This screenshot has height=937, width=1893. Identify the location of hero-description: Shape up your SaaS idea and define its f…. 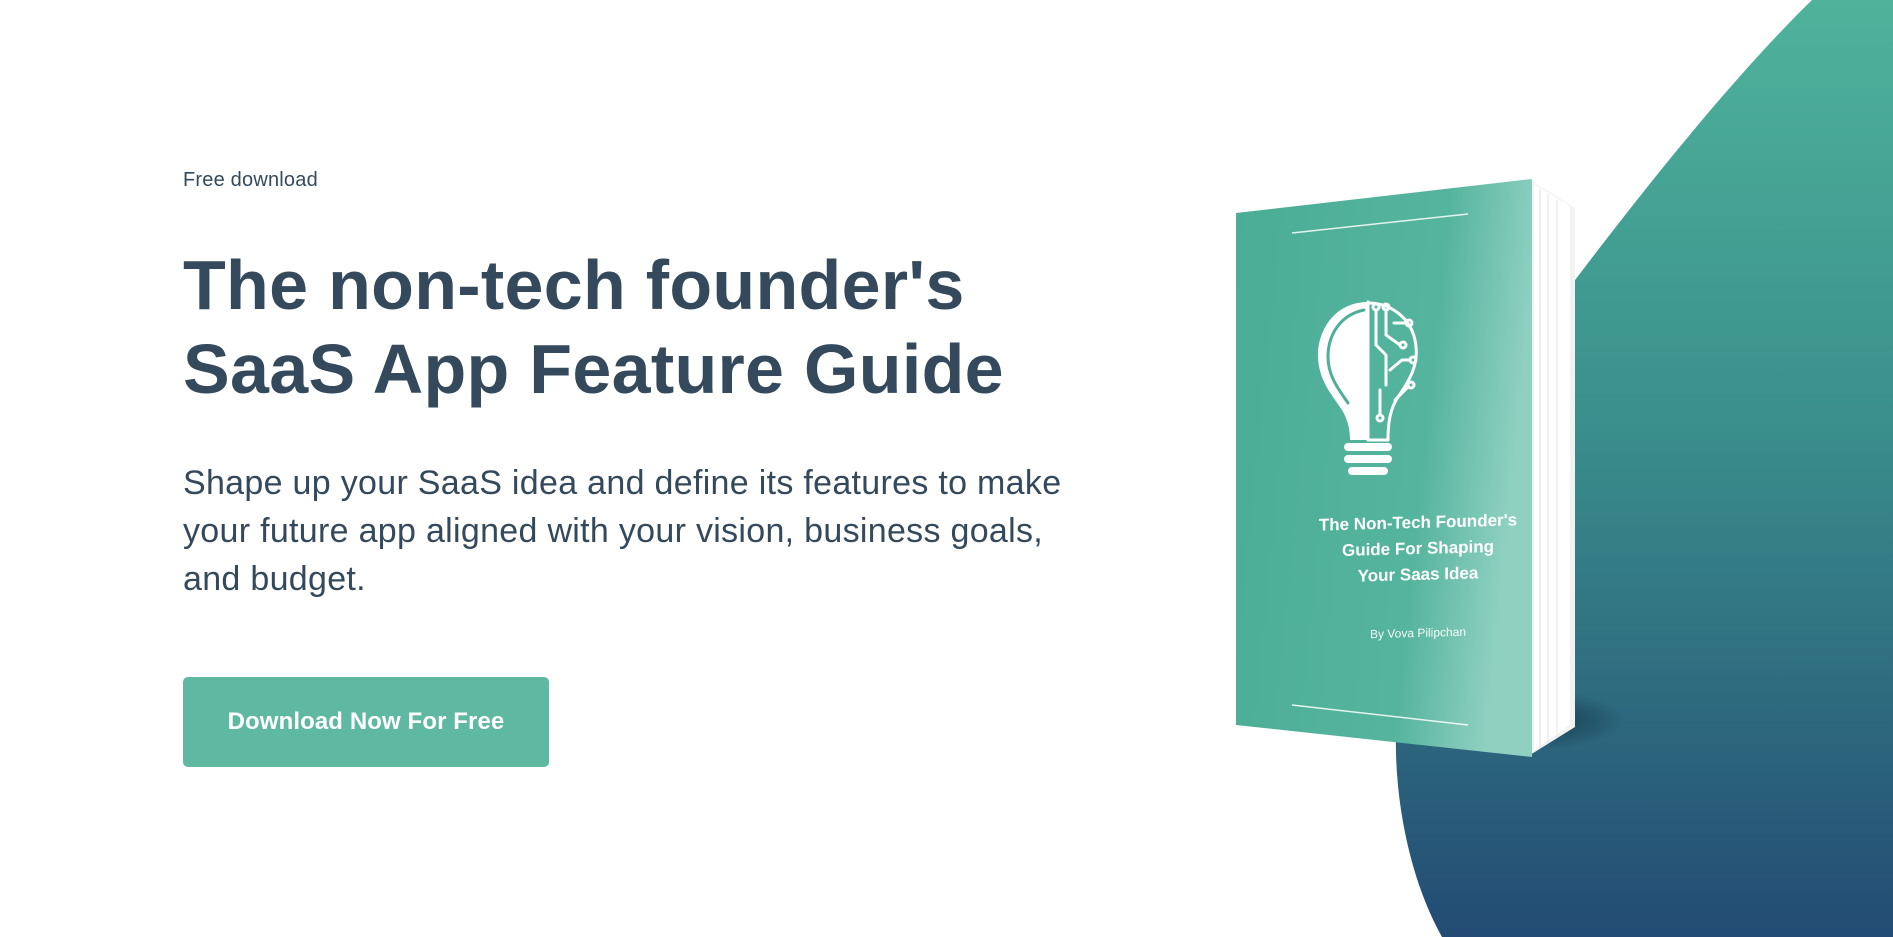
(622, 531).